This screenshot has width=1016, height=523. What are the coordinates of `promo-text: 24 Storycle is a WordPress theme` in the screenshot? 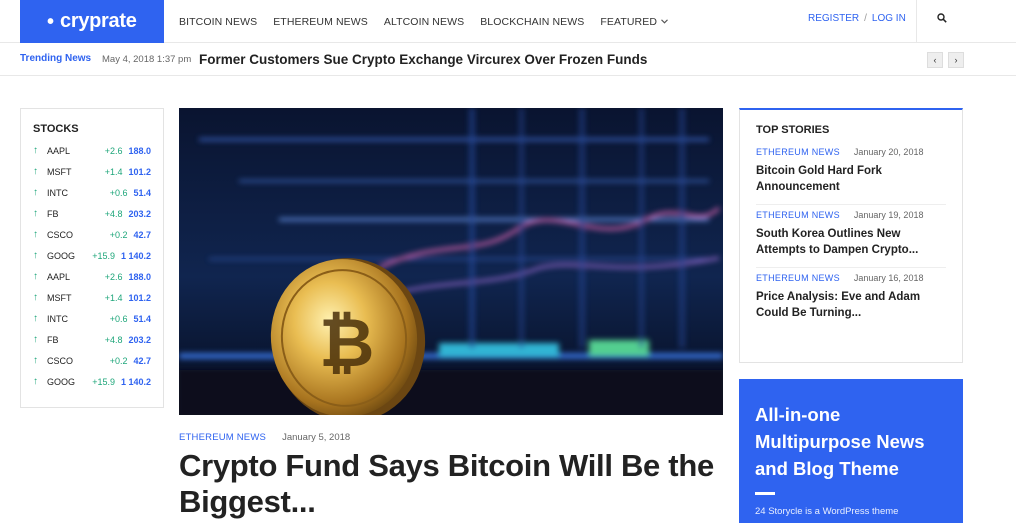 It's located at (827, 511).